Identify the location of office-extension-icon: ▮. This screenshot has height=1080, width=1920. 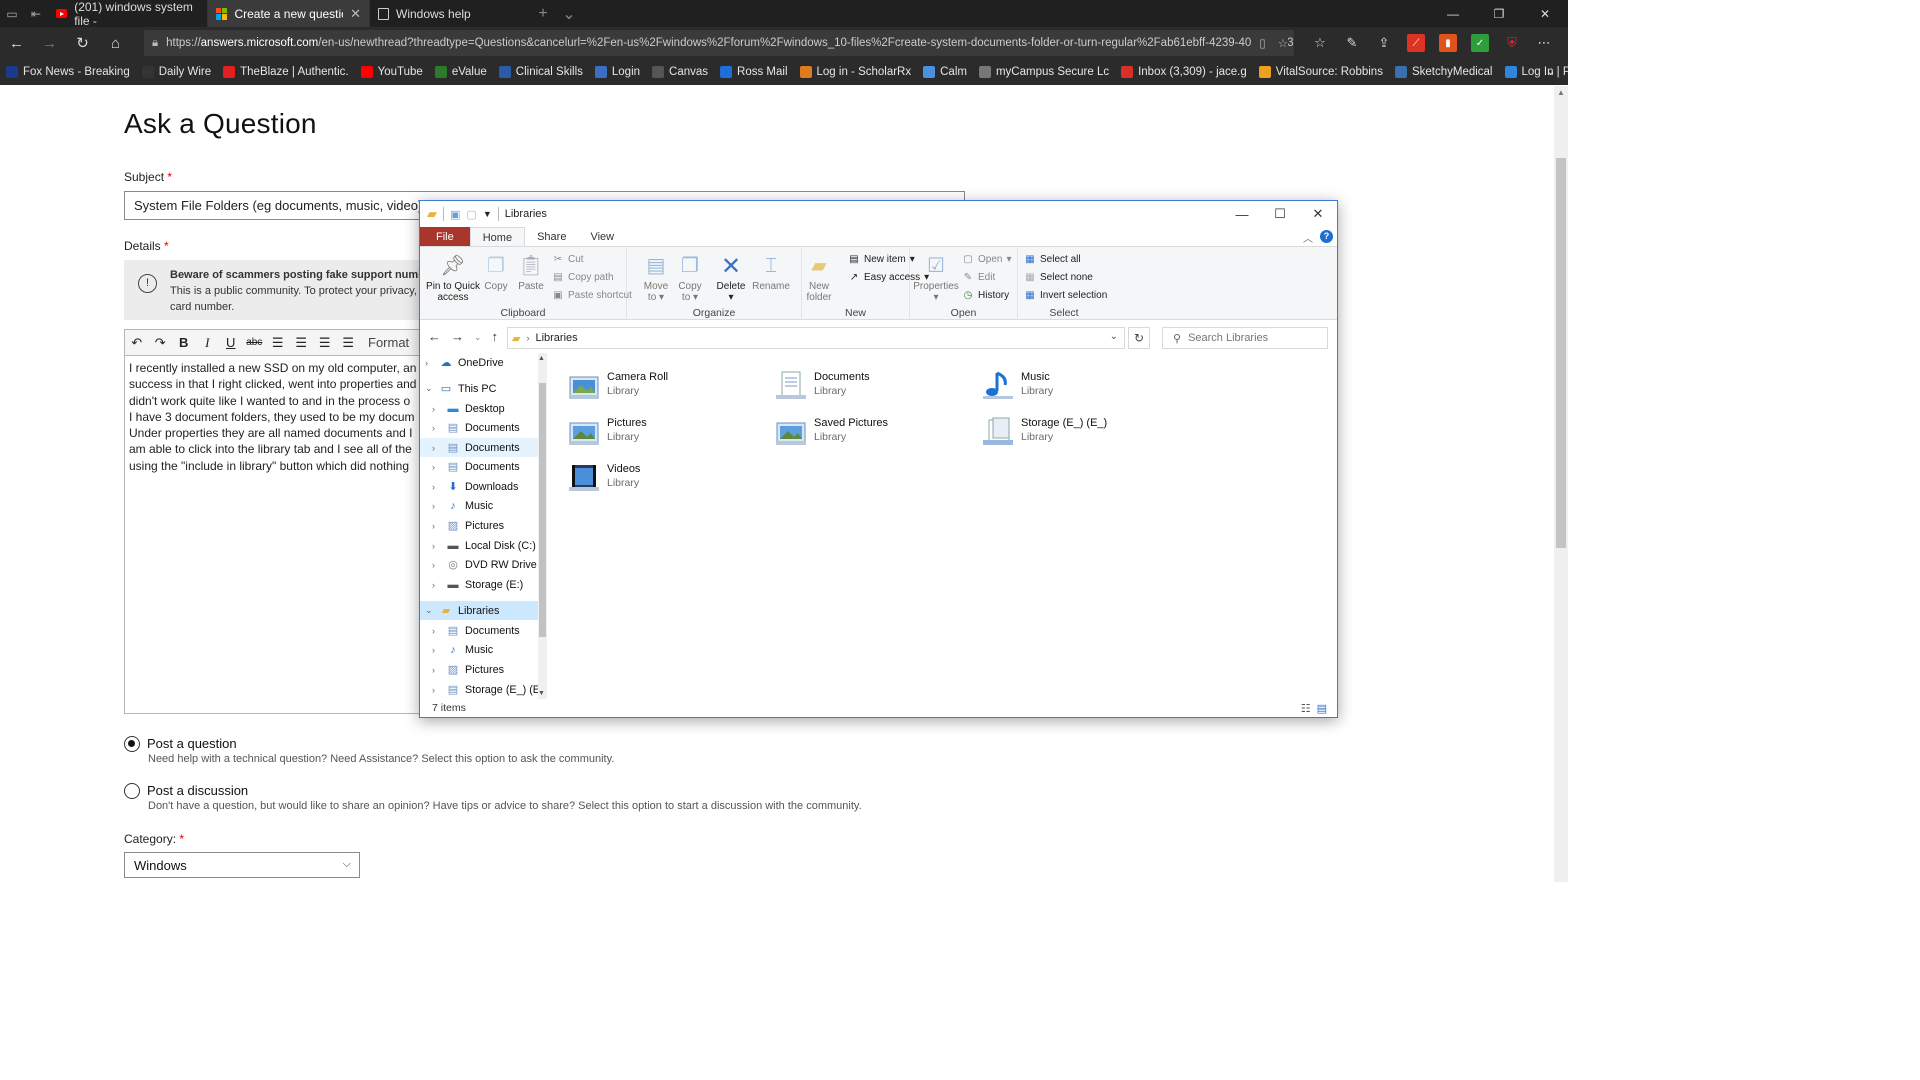
(1448, 43).